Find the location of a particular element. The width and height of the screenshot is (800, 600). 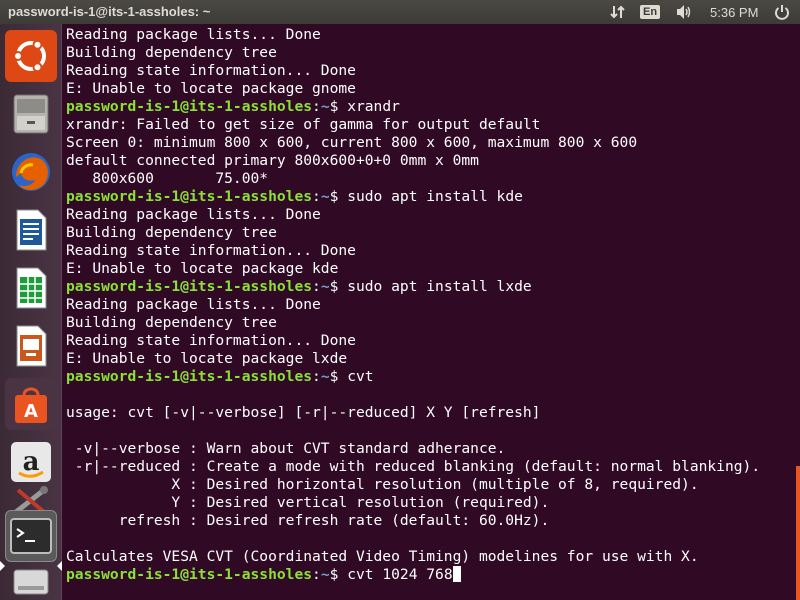

svg-text: A is located at coordinates (31, 411).